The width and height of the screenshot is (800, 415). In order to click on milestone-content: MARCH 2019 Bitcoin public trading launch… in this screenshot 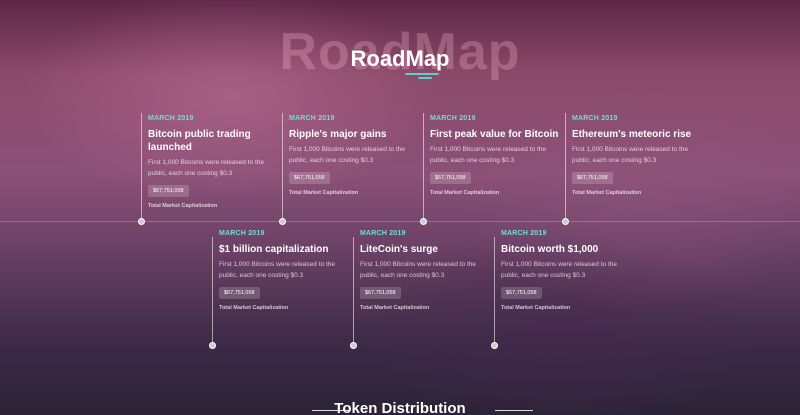, I will do `click(213, 162)`.